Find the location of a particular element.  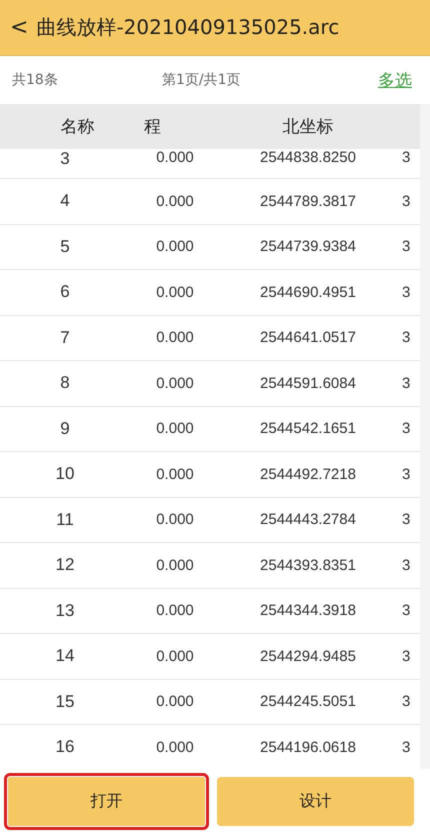

column-header: 程 is located at coordinates (152, 127).